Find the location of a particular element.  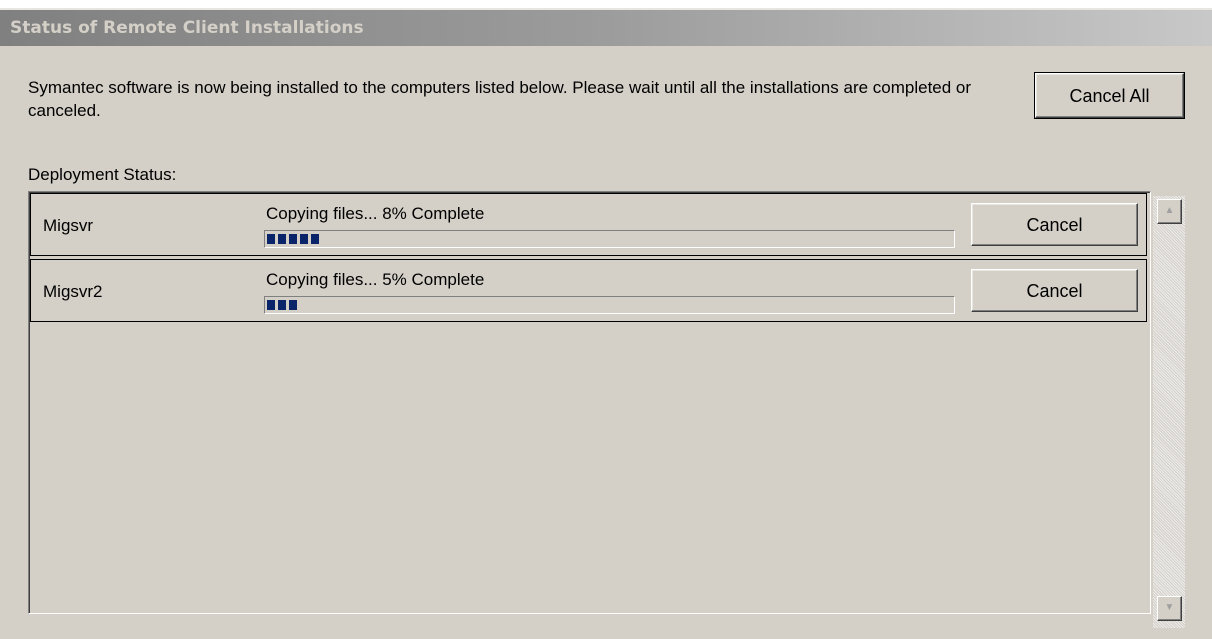

computer-name: Migsvr is located at coordinates (68, 225).